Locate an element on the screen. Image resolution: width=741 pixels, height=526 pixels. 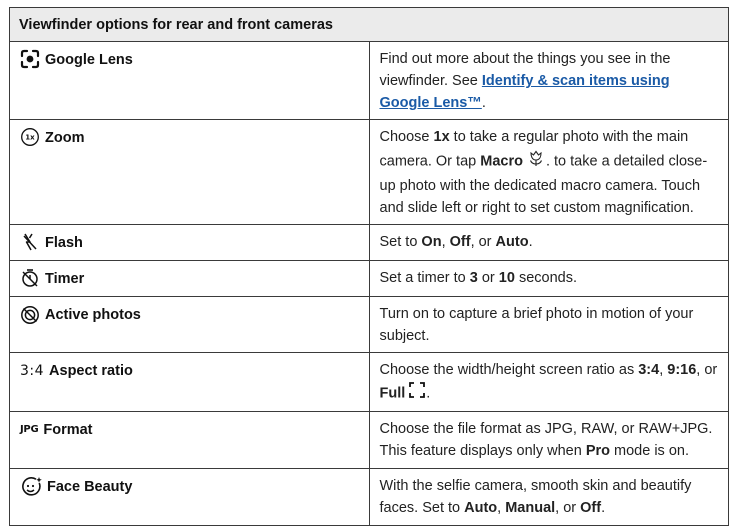
option-name: Active photos is located at coordinates (93, 315).